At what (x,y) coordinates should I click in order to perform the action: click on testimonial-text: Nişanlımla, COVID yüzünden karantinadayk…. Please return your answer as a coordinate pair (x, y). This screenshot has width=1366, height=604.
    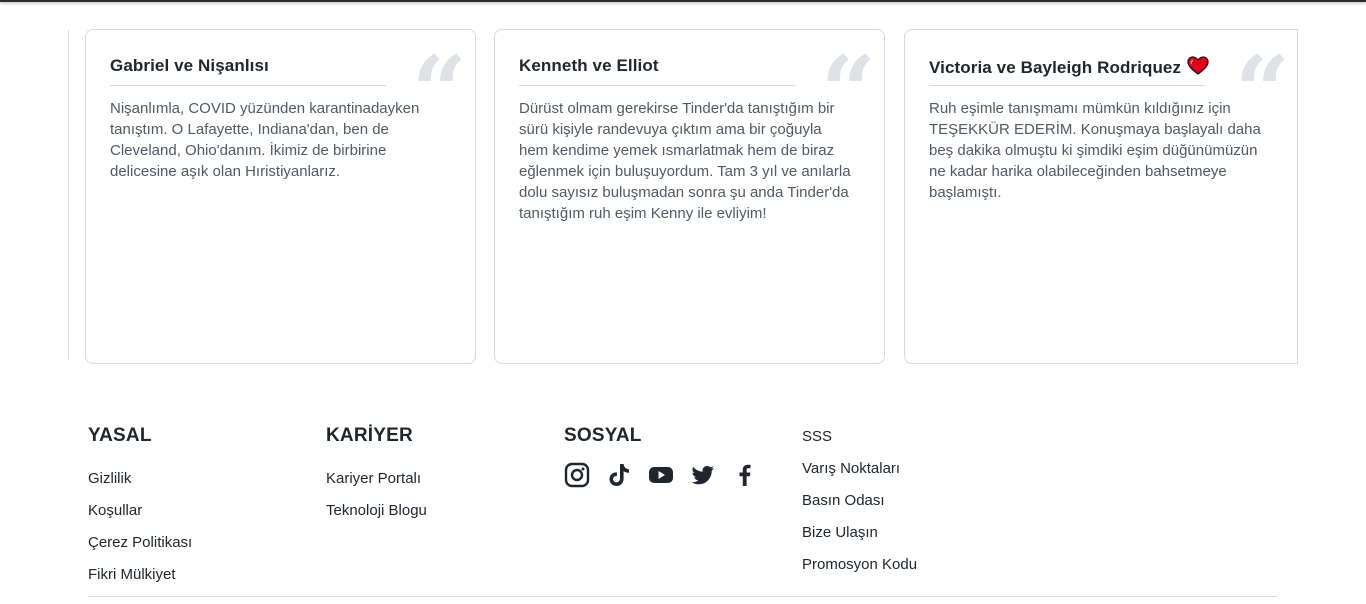
    Looking at the image, I should click on (265, 140).